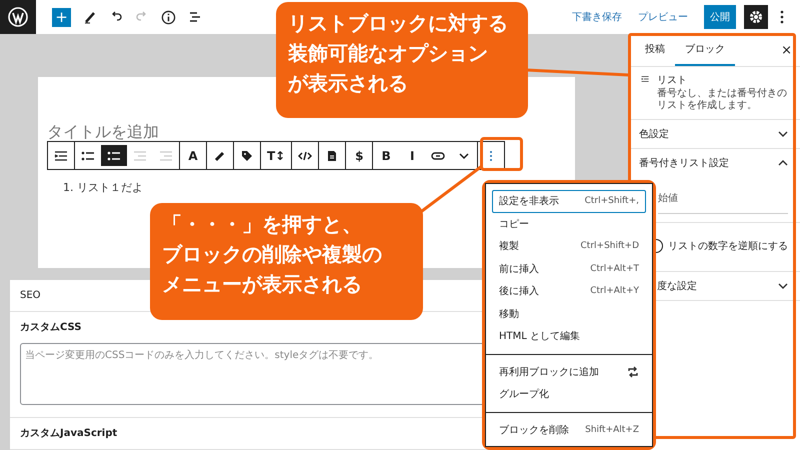 This screenshot has height=450, width=800. I want to click on menu-item: 移動, so click(569, 313).